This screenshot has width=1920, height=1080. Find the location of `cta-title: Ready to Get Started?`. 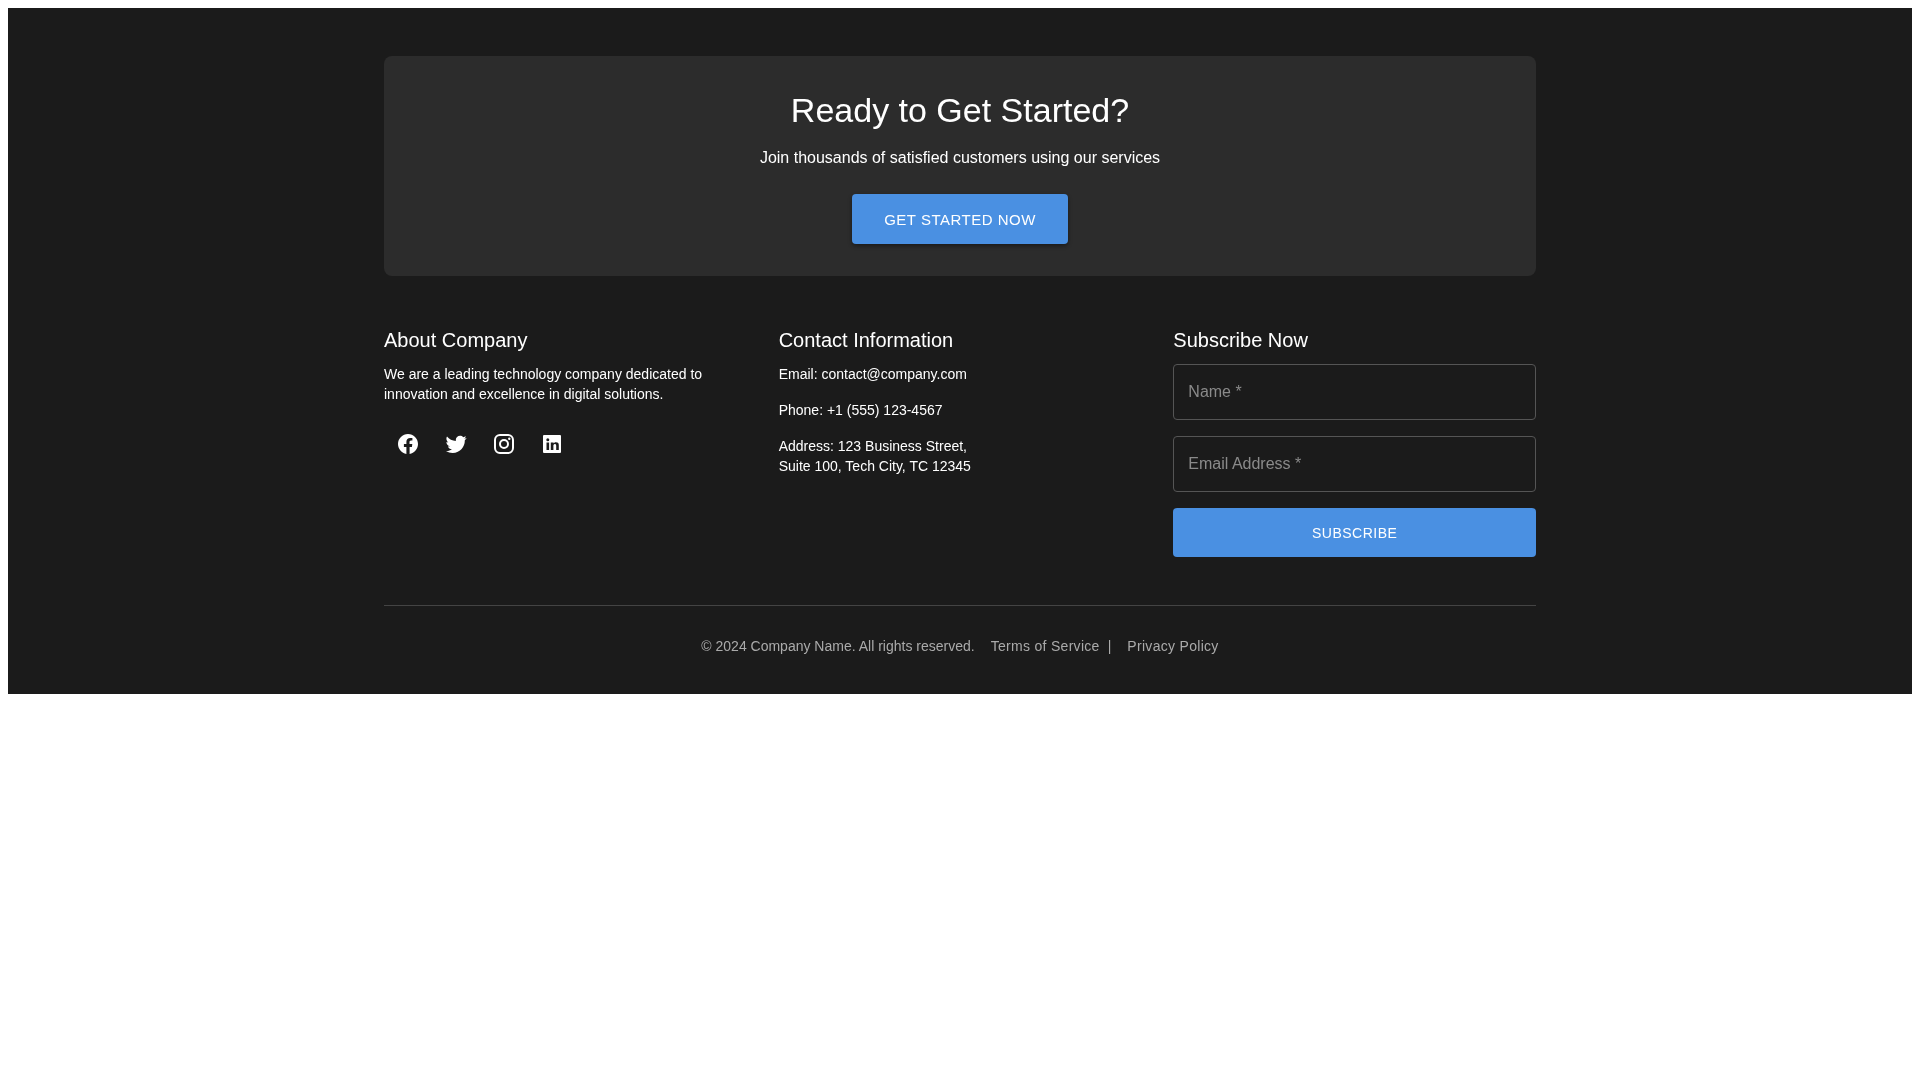

cta-title: Ready to Get Started? is located at coordinates (960, 110).